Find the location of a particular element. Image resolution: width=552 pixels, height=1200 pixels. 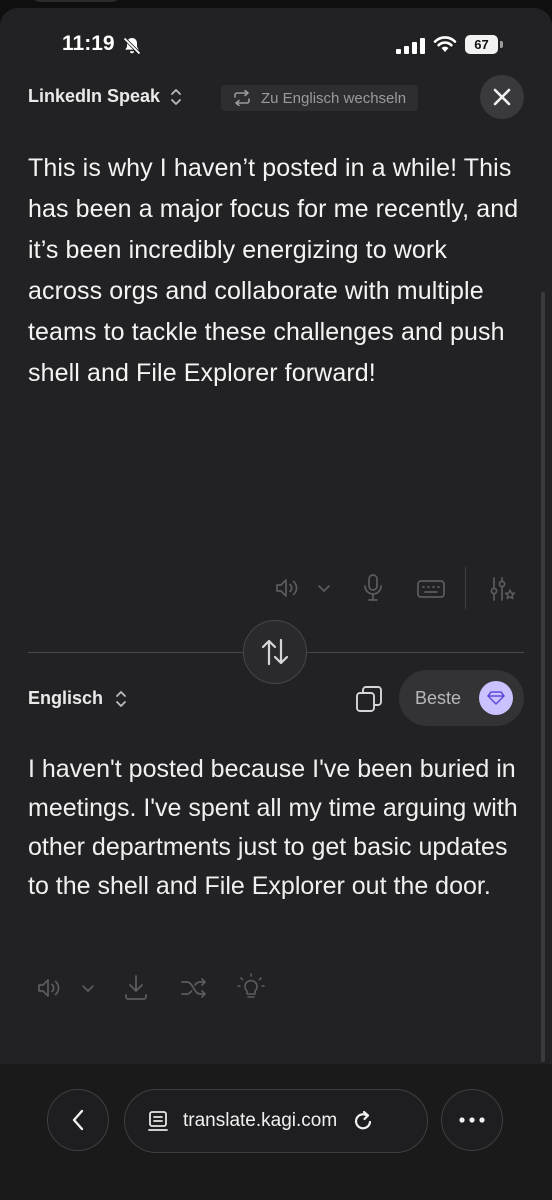

battery-level: 67 is located at coordinates (481, 44).